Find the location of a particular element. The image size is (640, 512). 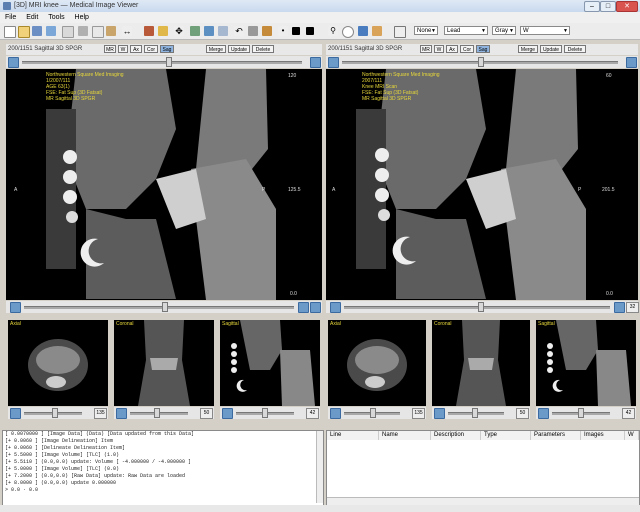

left-thumb-axial-slider: 135 is located at coordinates (58, 413).